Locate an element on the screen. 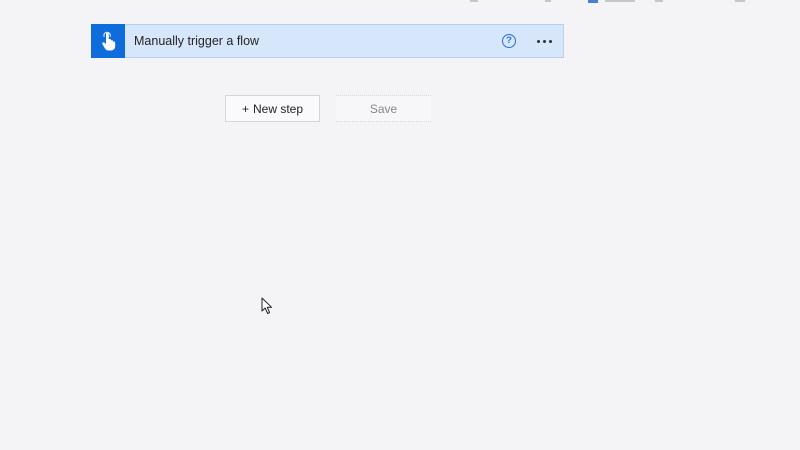 This screenshot has height=450, width=800. hand-pointer-icon is located at coordinates (108, 40).